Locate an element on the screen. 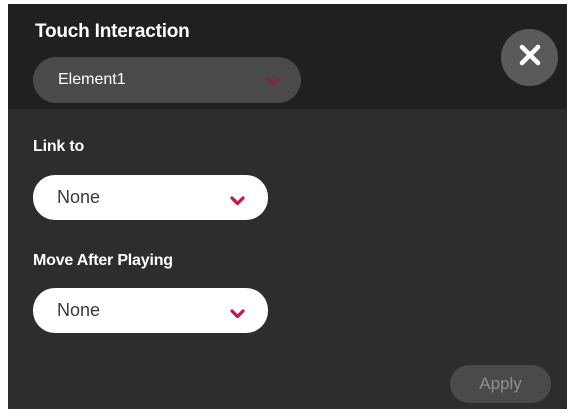 The height and width of the screenshot is (413, 571). apply-button: Apply is located at coordinates (500, 384).